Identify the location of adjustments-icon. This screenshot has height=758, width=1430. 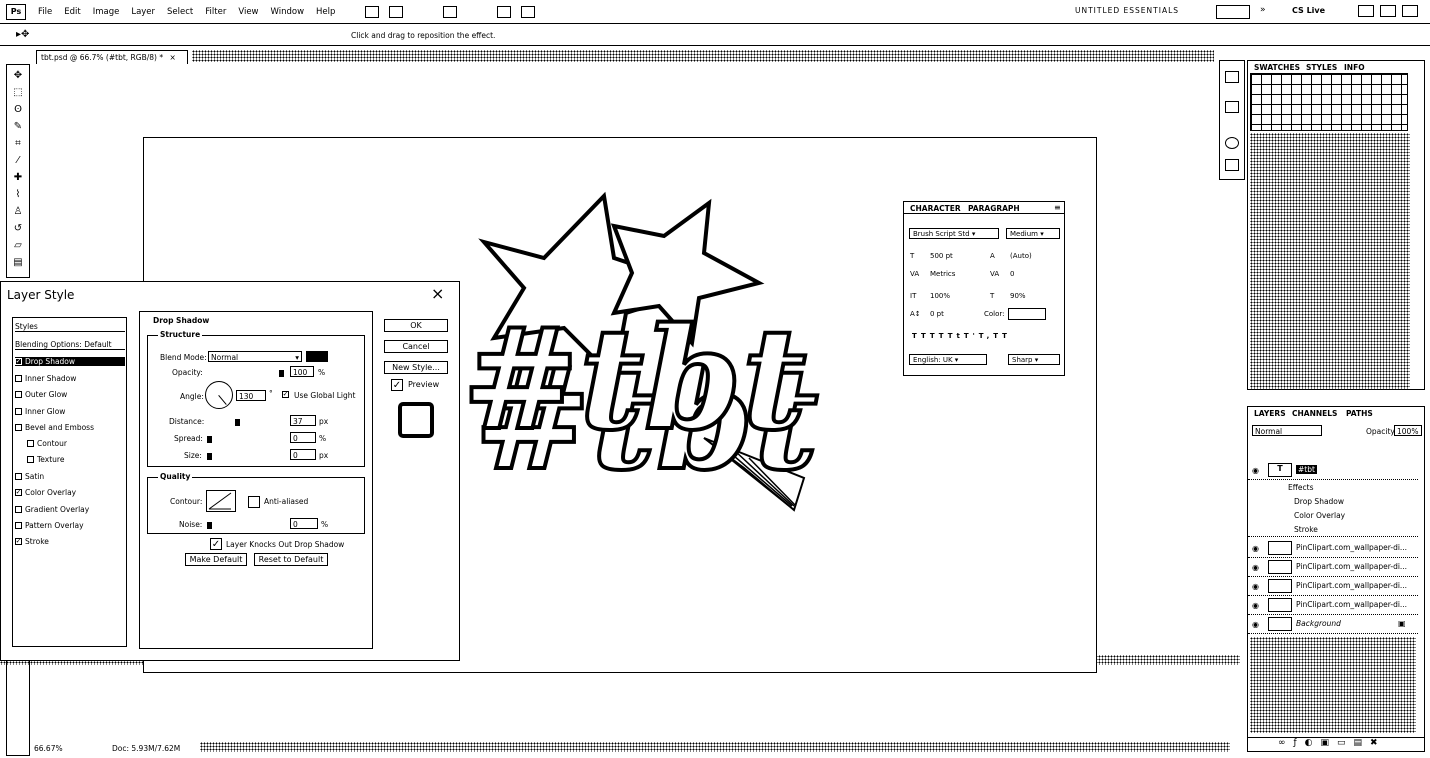
(1232, 165).